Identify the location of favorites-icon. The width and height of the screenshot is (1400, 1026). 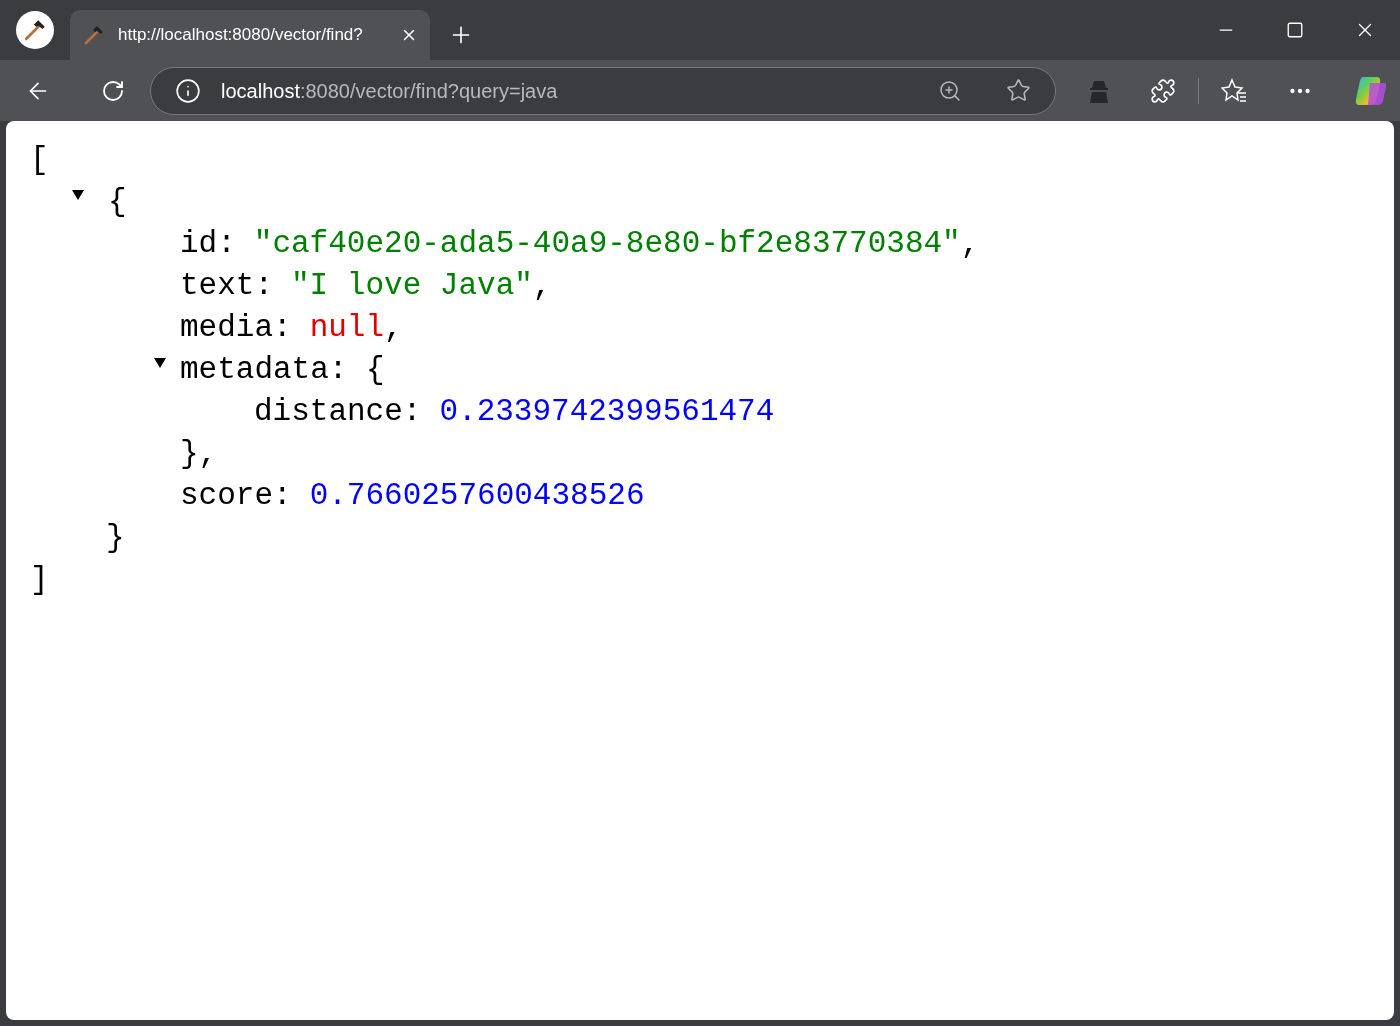
(1234, 90).